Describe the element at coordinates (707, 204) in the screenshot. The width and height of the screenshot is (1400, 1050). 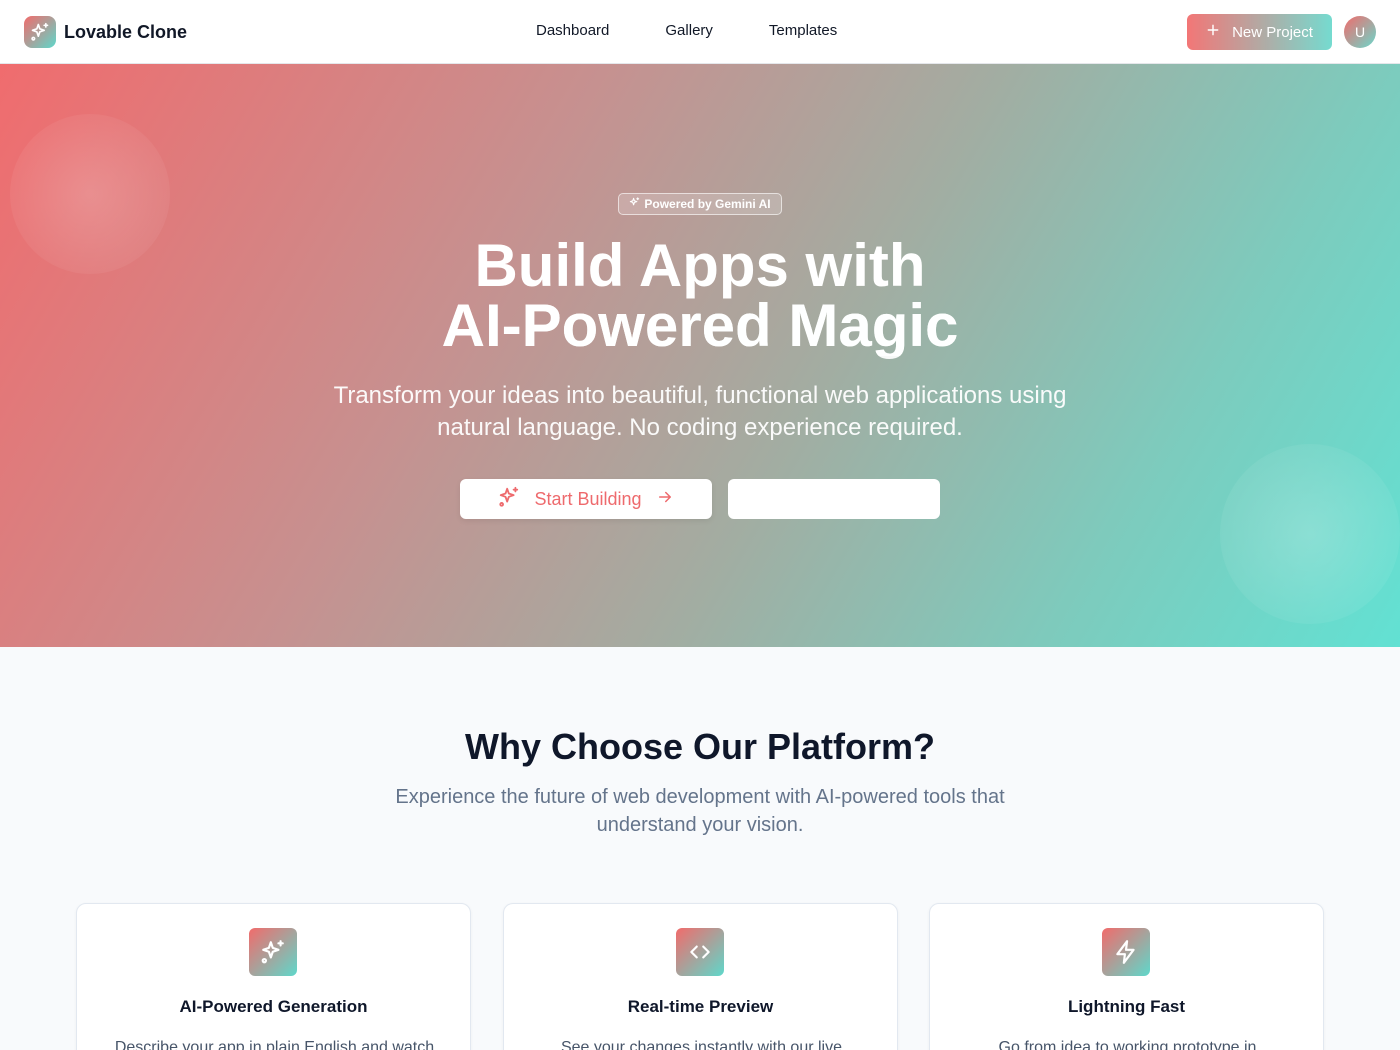
I see `badge-label: Powered by Gemini AI` at that location.